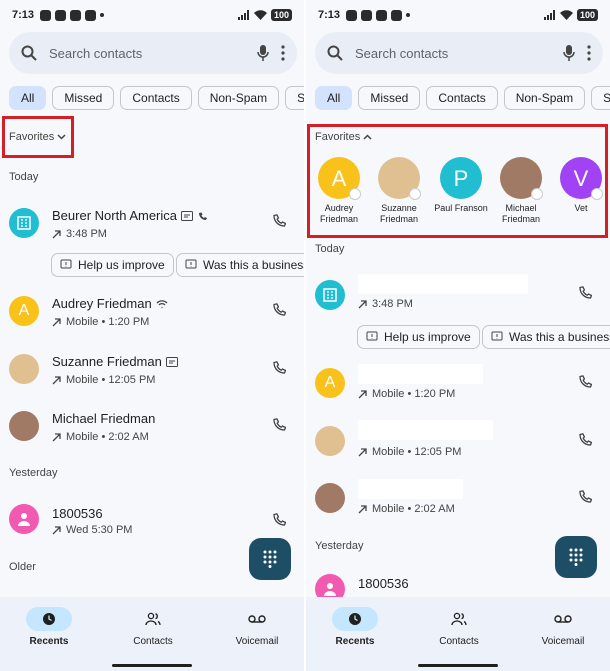 This screenshot has width=610, height=671. I want to click on clock-icon, so click(49, 619).